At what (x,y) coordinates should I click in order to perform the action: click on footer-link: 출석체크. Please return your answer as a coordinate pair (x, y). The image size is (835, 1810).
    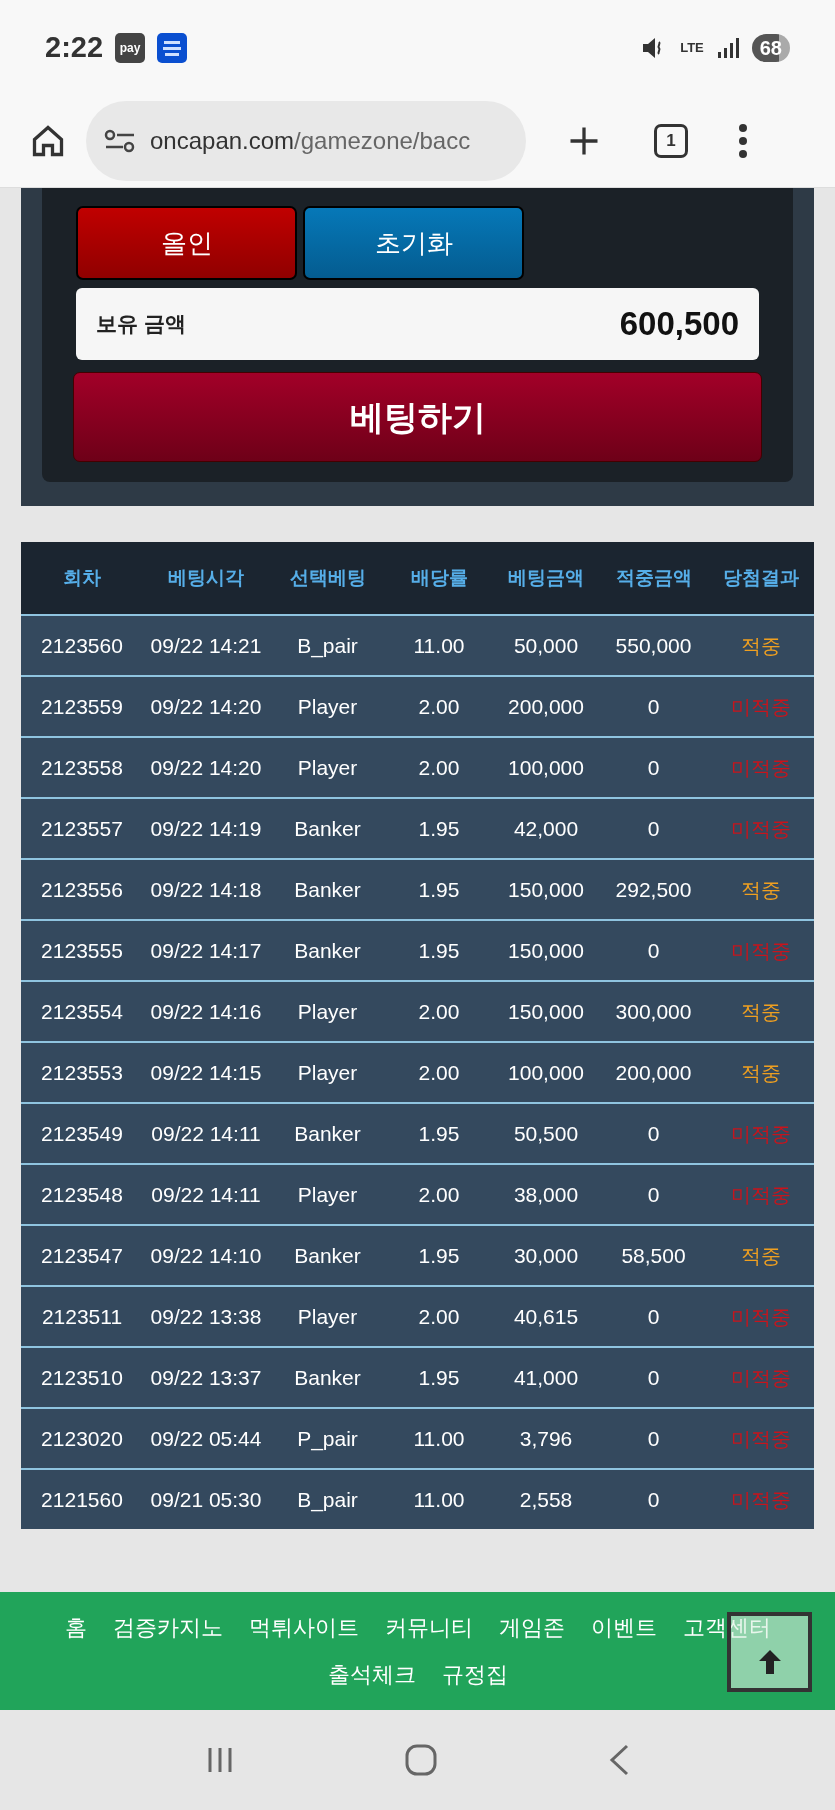
    Looking at the image, I should click on (371, 1674).